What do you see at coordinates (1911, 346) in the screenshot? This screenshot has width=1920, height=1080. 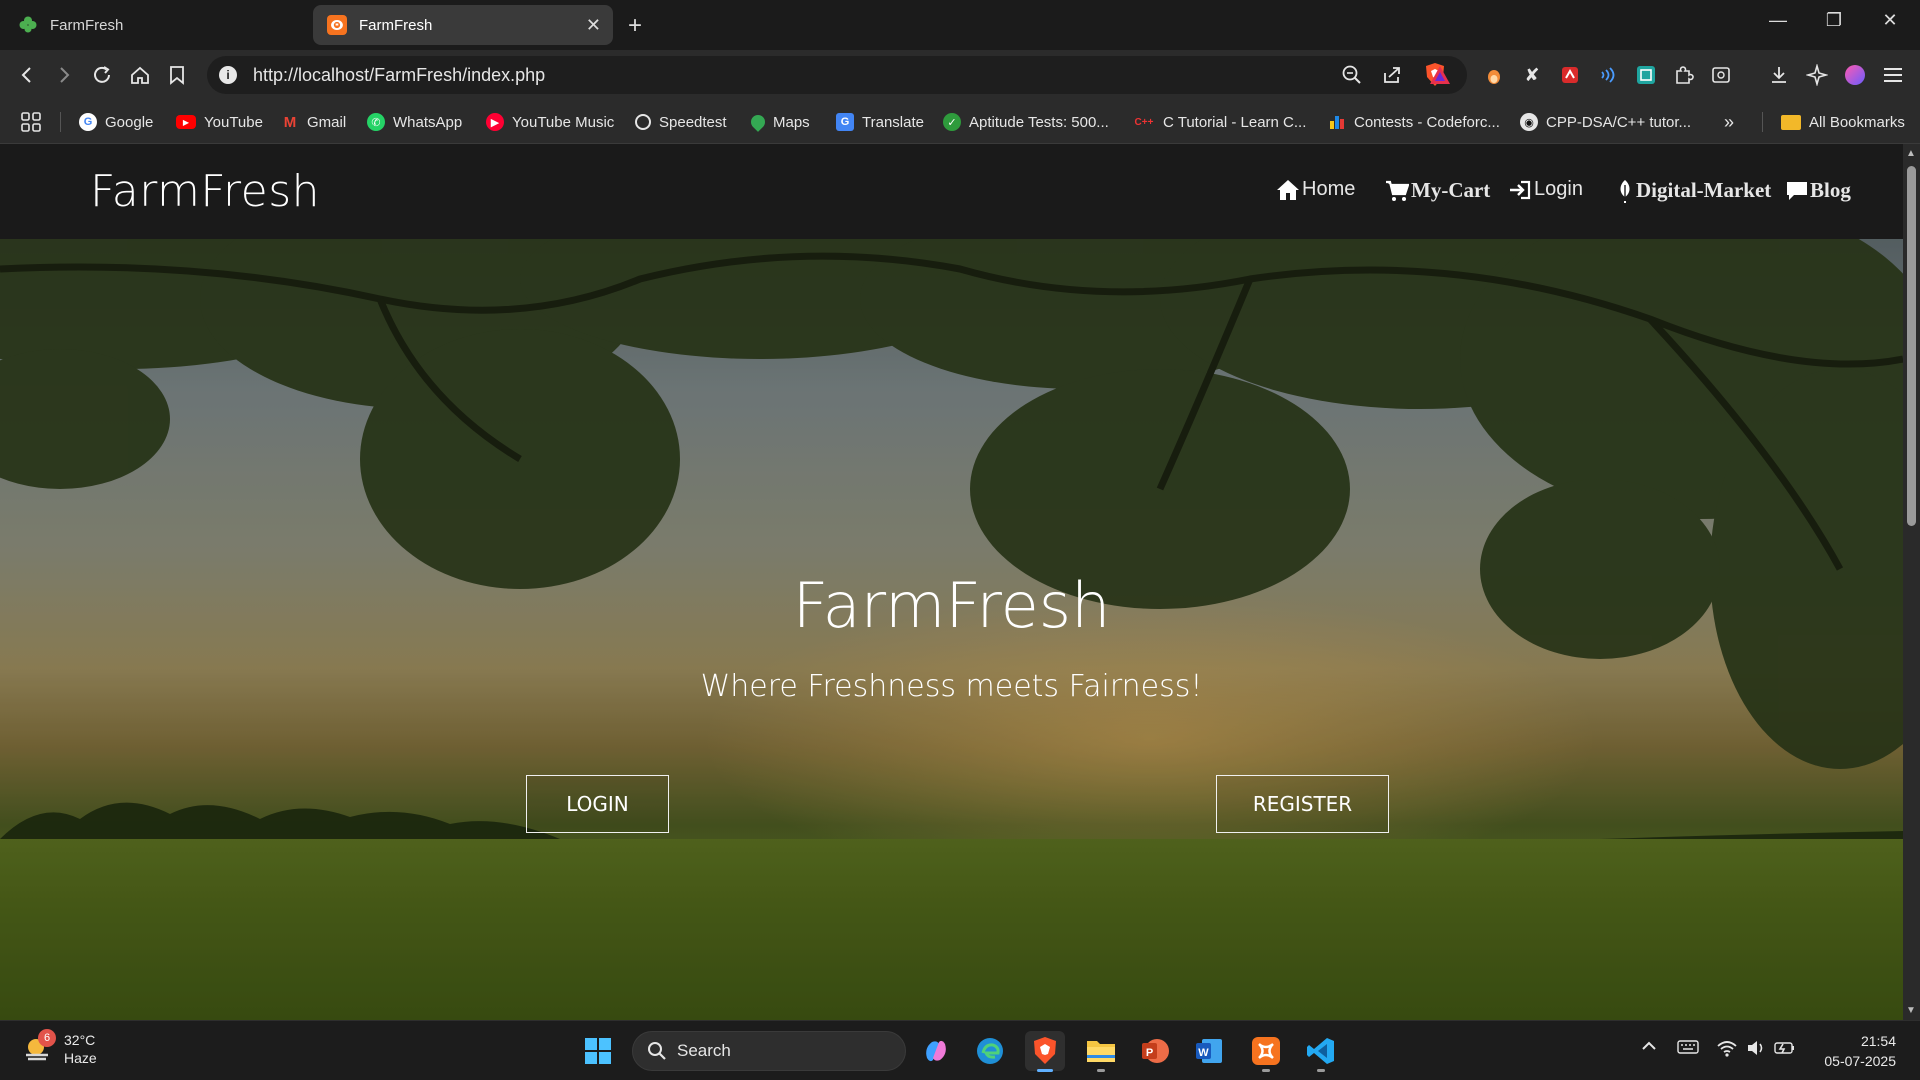 I see `scrollbar-thumb` at bounding box center [1911, 346].